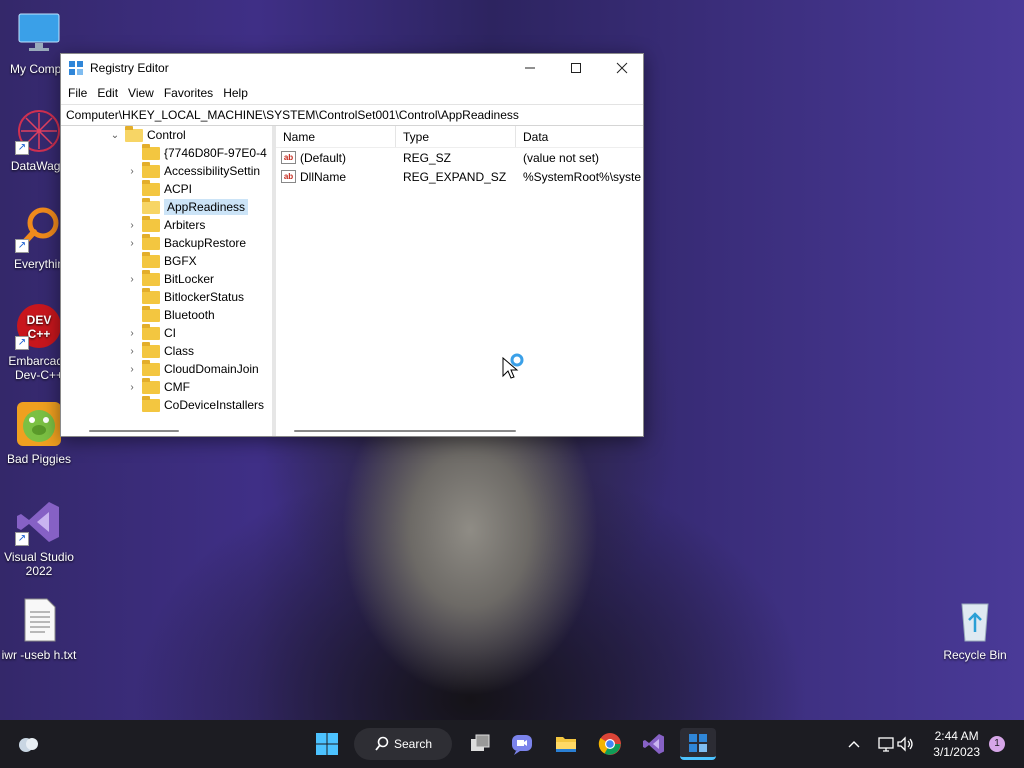 This screenshot has width=1024, height=768. What do you see at coordinates (235, 93) in the screenshot?
I see `menu-help: Help` at bounding box center [235, 93].